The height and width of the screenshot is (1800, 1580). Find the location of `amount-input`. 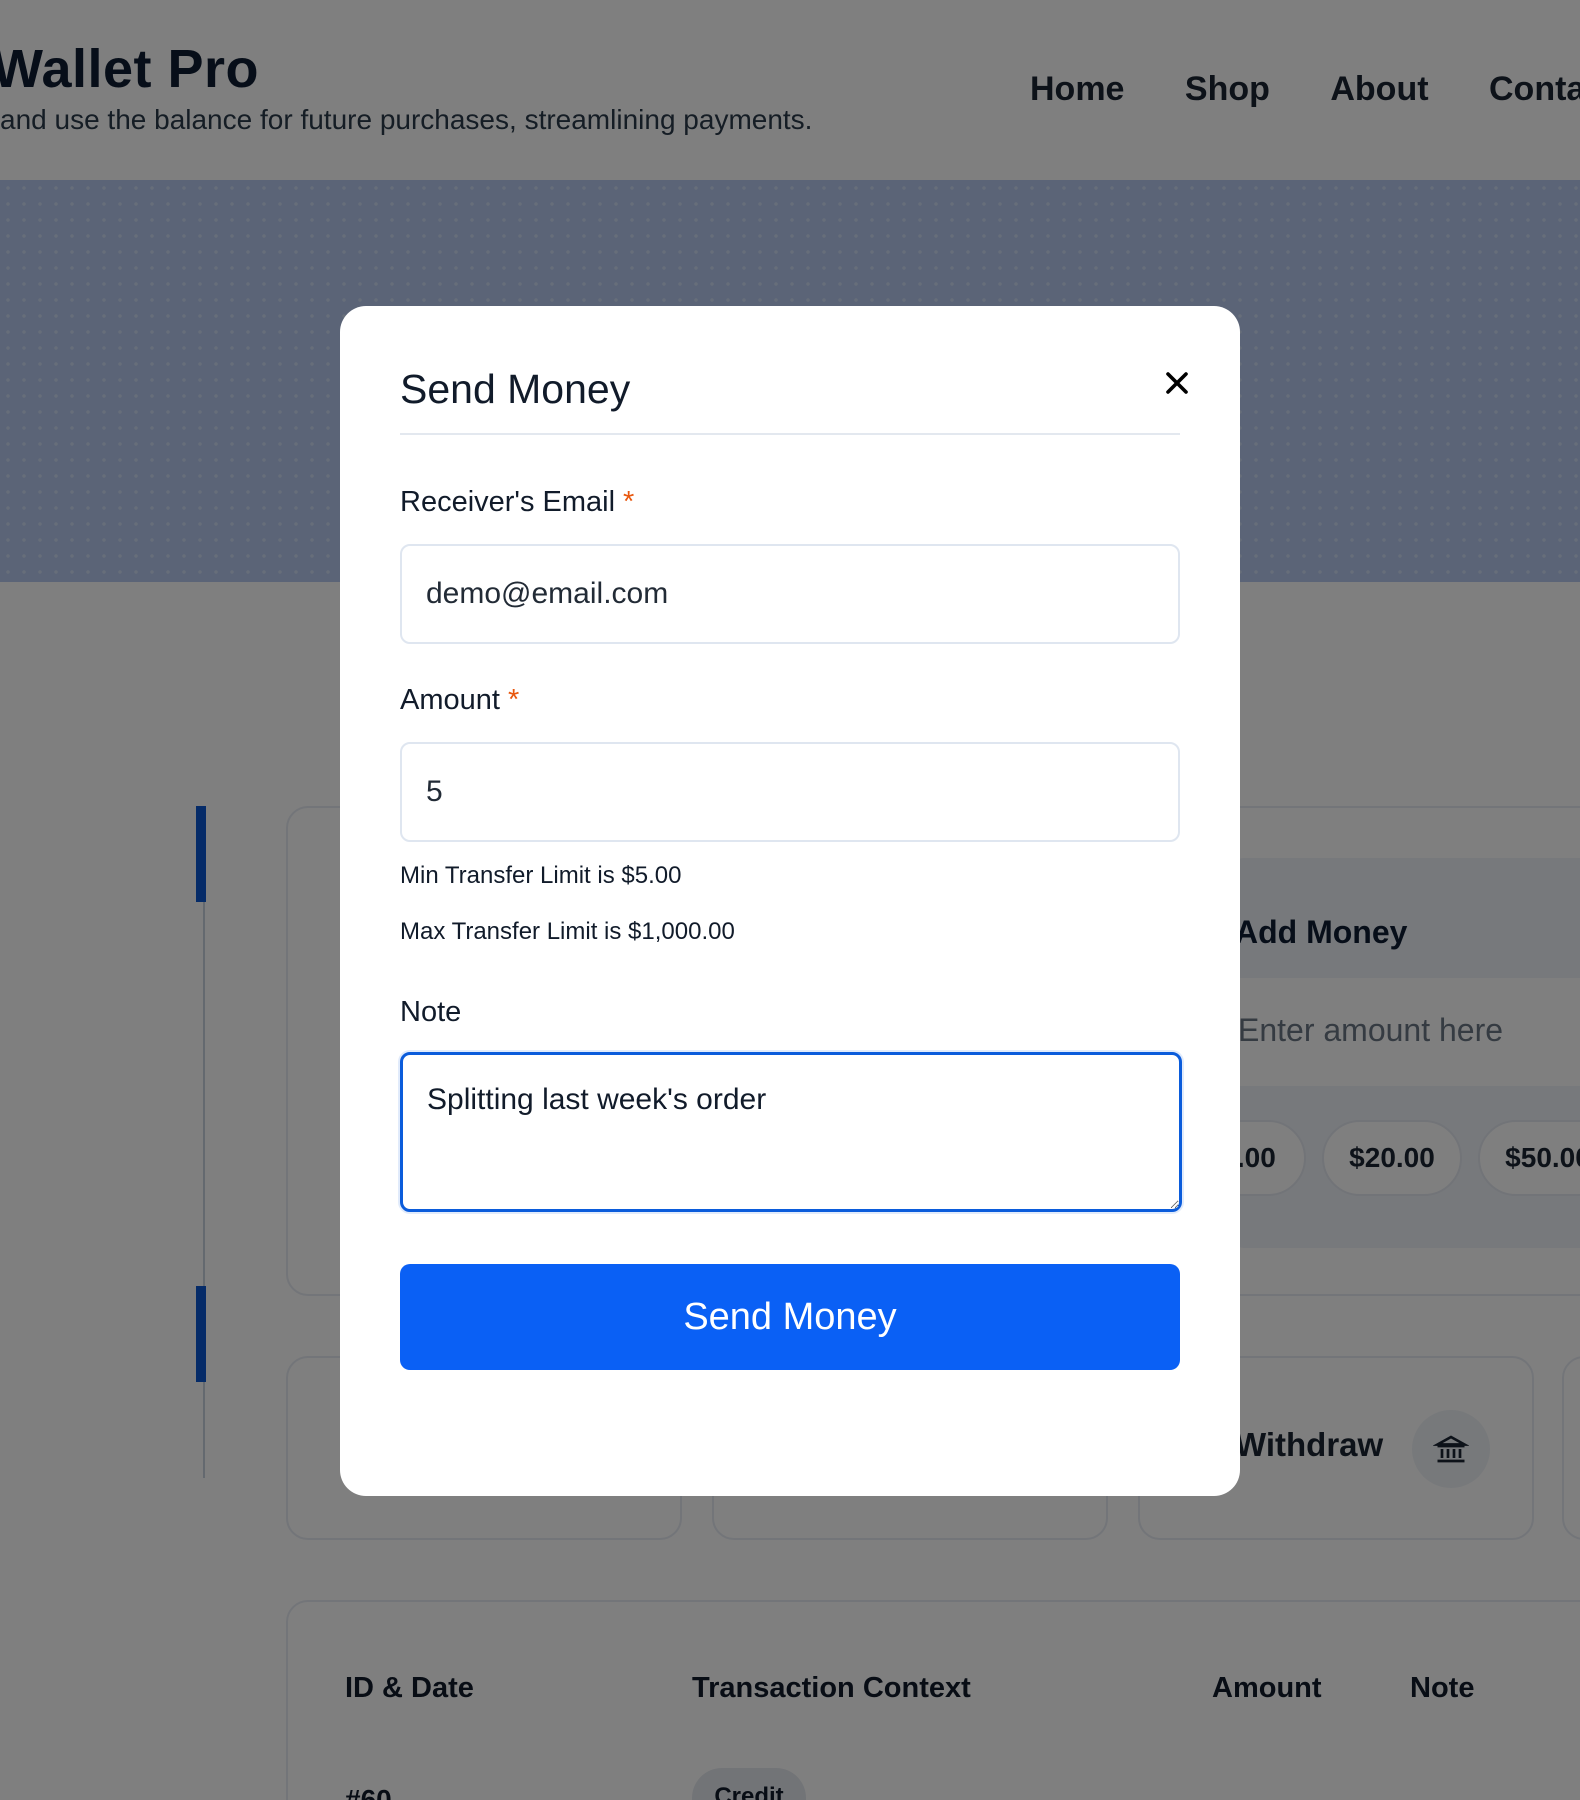

amount-input is located at coordinates (790, 792).